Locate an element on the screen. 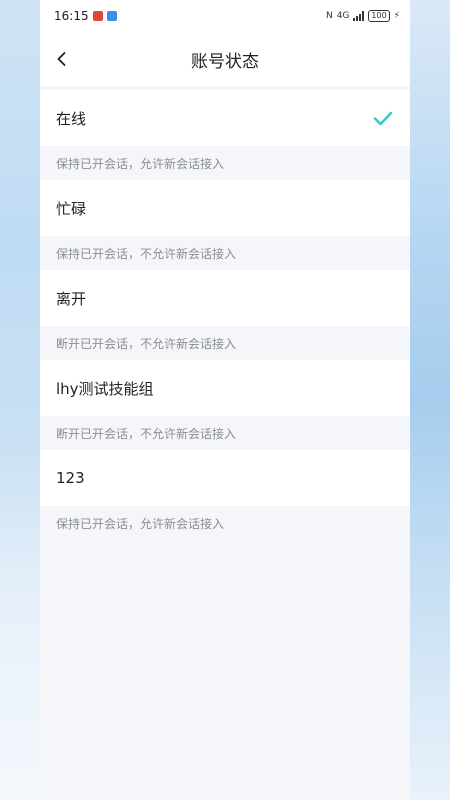  battery-icon: 100 is located at coordinates (379, 16).